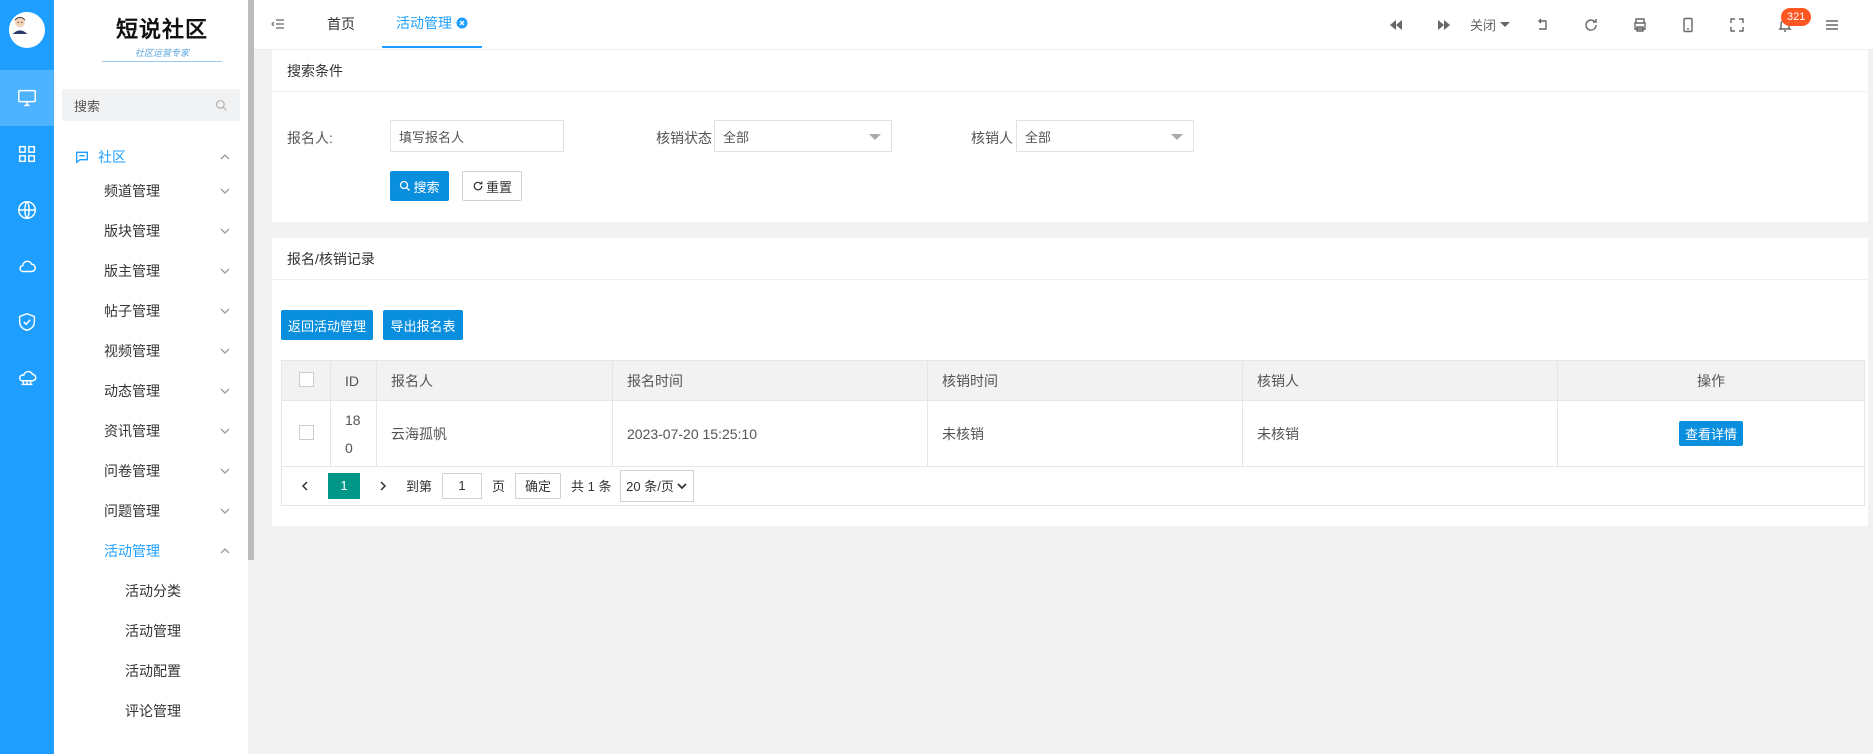 The height and width of the screenshot is (754, 1873). Describe the element at coordinates (151, 471) in the screenshot. I see `sidebar-item-survey: 问卷管理` at that location.